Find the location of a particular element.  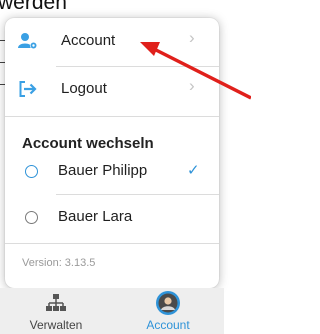

account-option-bauer-lara: Bauer Lara is located at coordinates (112, 218).